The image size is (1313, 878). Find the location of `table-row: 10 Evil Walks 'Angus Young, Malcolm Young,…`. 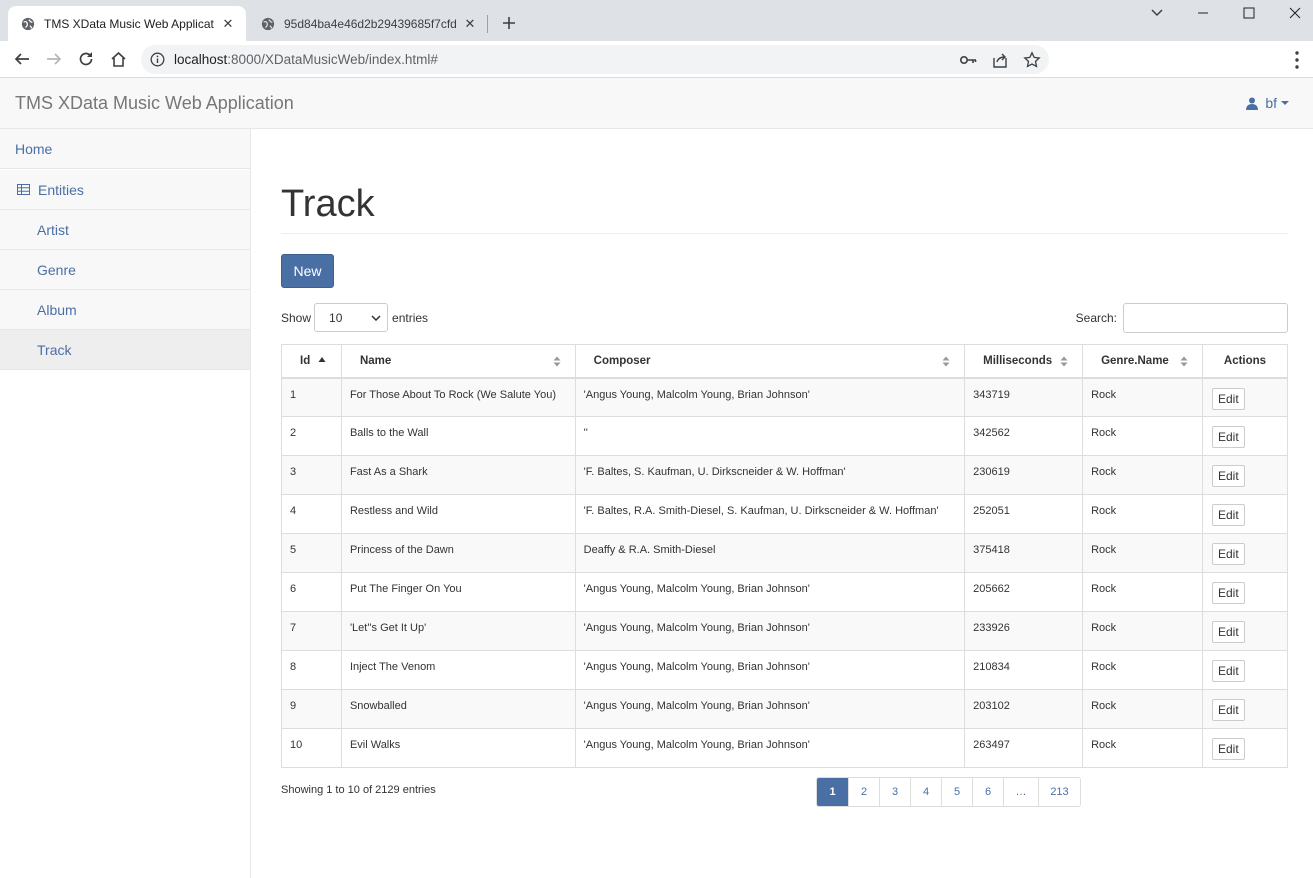

table-row: 10 Evil Walks 'Angus Young, Malcolm Young,… is located at coordinates (784, 748).